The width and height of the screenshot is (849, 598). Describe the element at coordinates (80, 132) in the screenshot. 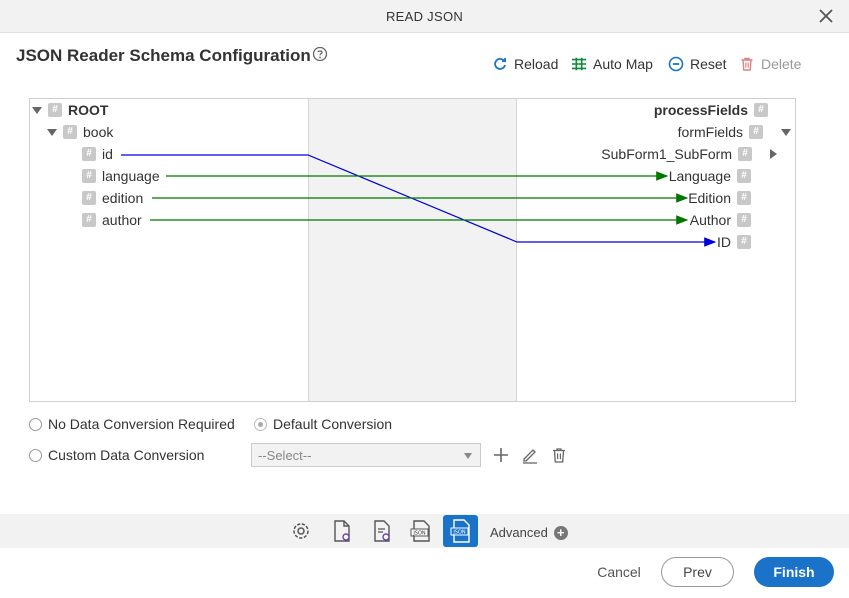

I see `source-book-node: # book` at that location.